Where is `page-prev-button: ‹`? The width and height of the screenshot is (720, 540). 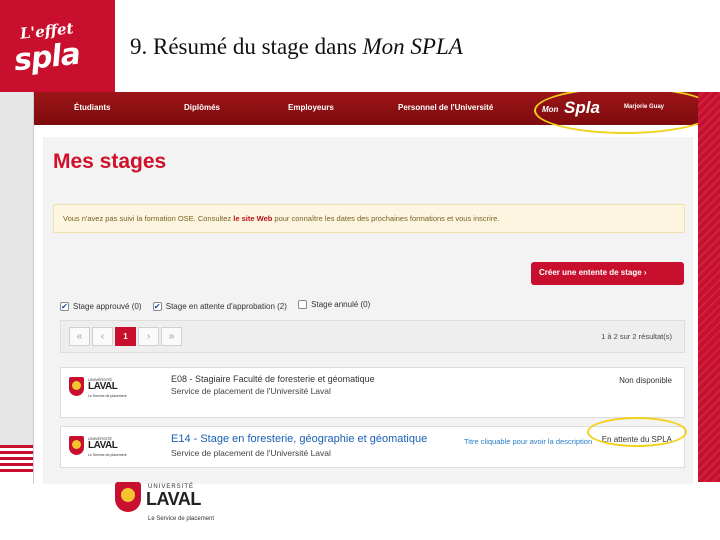 page-prev-button: ‹ is located at coordinates (102, 336).